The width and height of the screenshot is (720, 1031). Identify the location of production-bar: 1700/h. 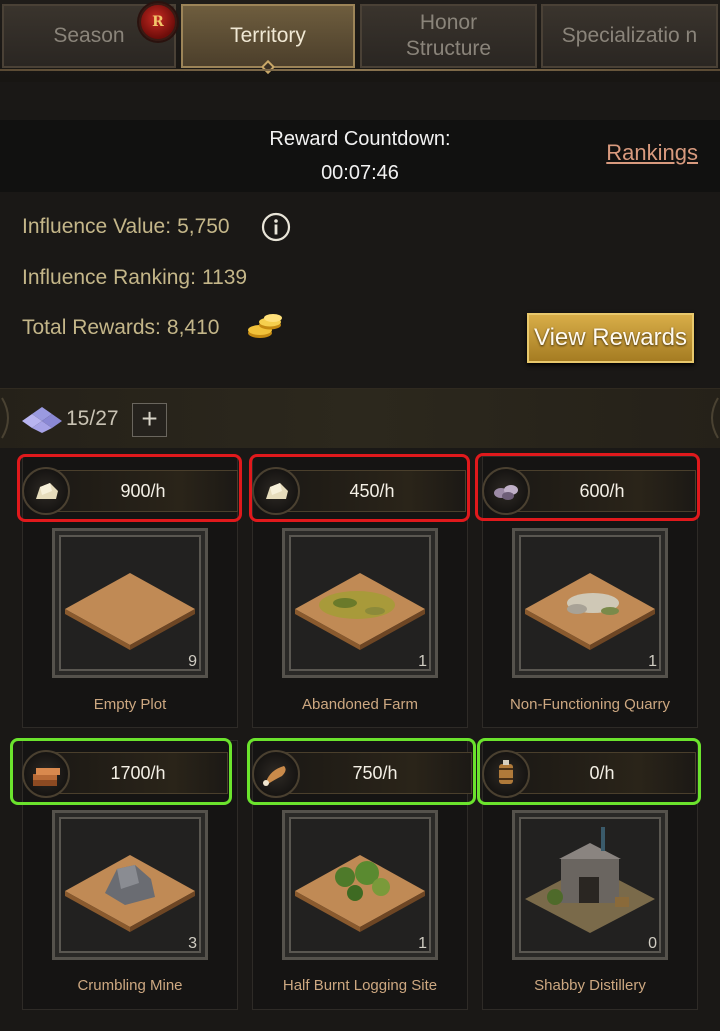
(138, 773).